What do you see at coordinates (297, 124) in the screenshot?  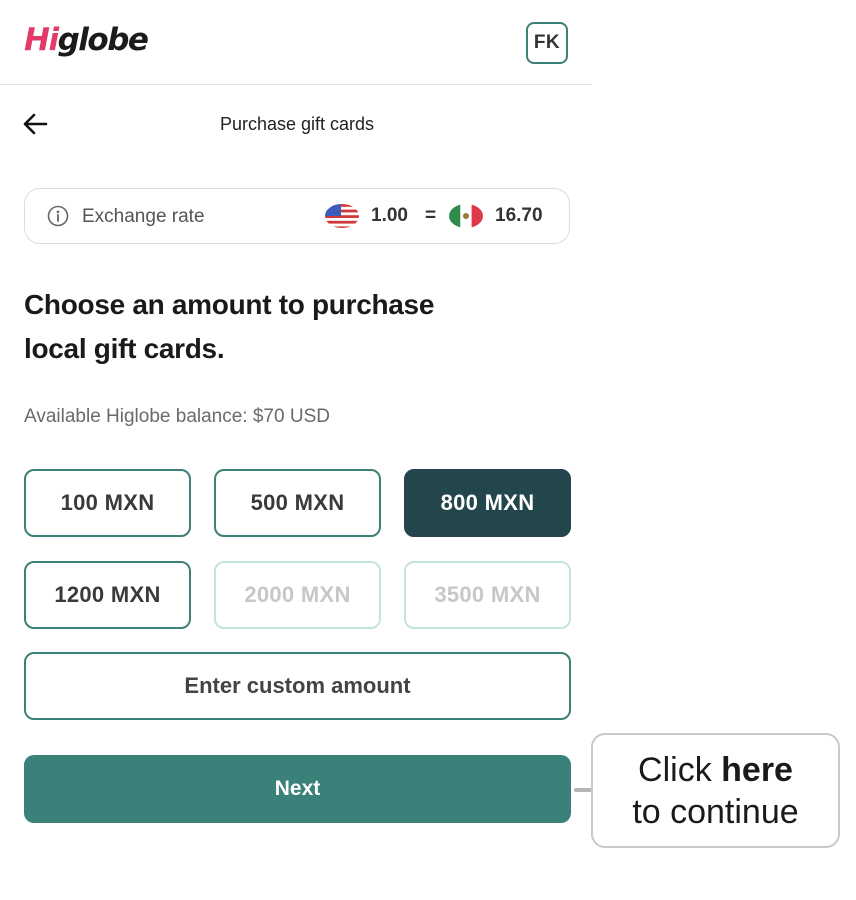 I see `page-title: Purchase gift cards` at bounding box center [297, 124].